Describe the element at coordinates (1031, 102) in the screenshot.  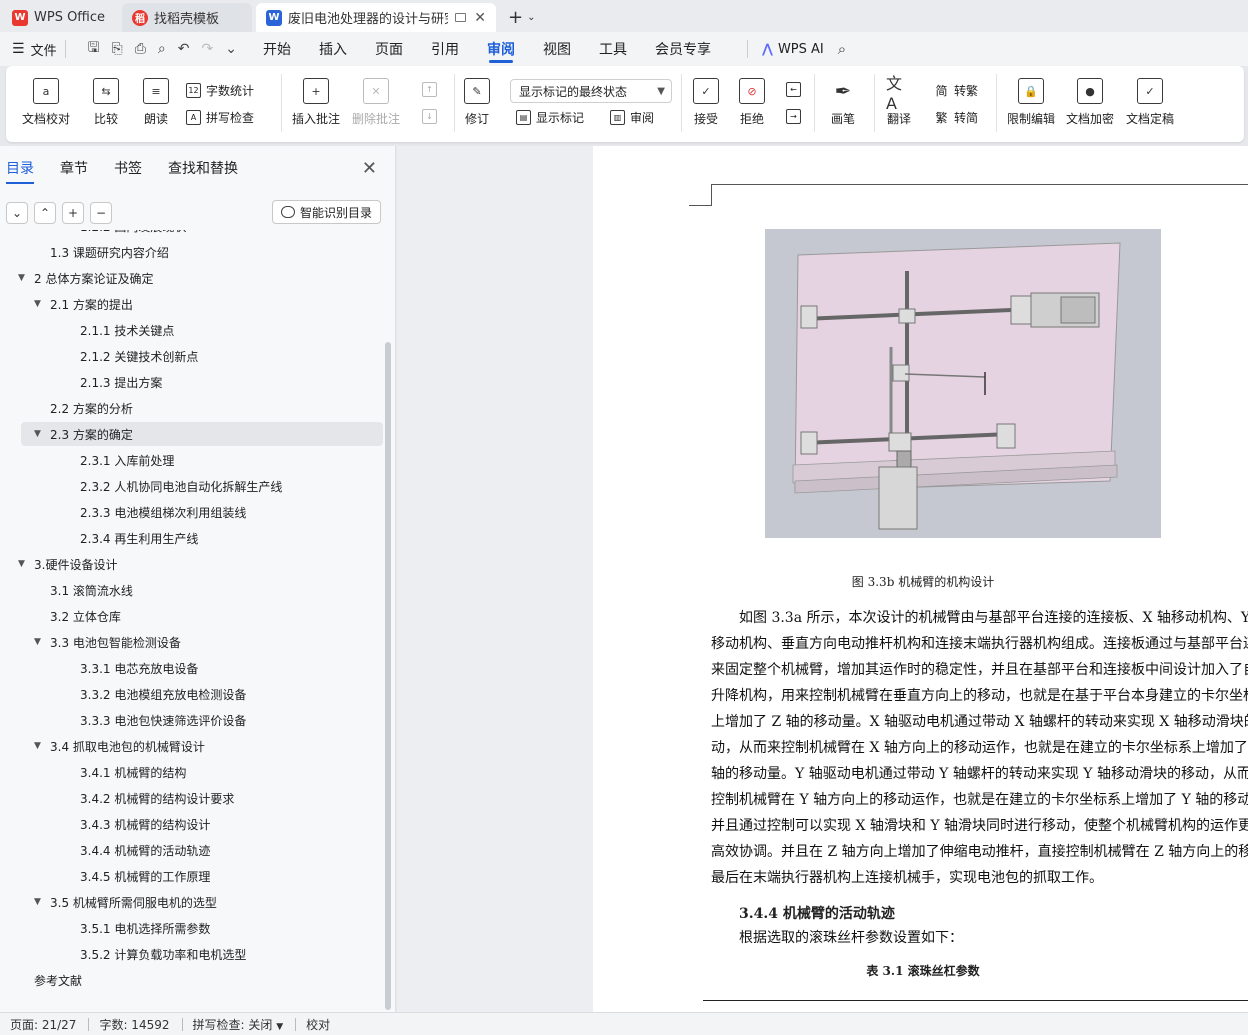
I see `restrict-edit-button: 🔒 限制编辑` at that location.